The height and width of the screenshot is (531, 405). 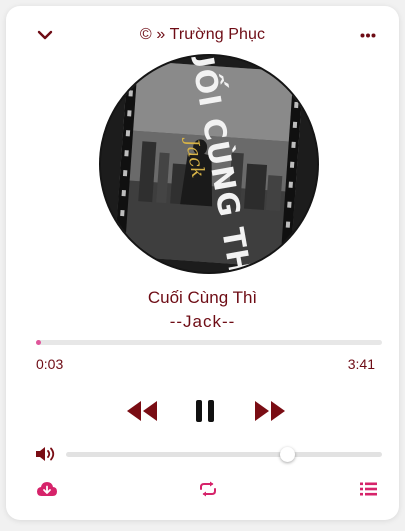 I want to click on volume-slider-thumb, so click(x=288, y=454).